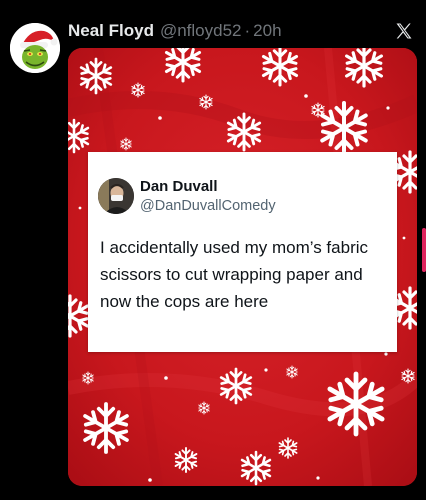 Image resolution: width=426 pixels, height=500 pixels. Describe the element at coordinates (201, 31) in the screenshot. I see `author-handle: @nfloyd52` at that location.